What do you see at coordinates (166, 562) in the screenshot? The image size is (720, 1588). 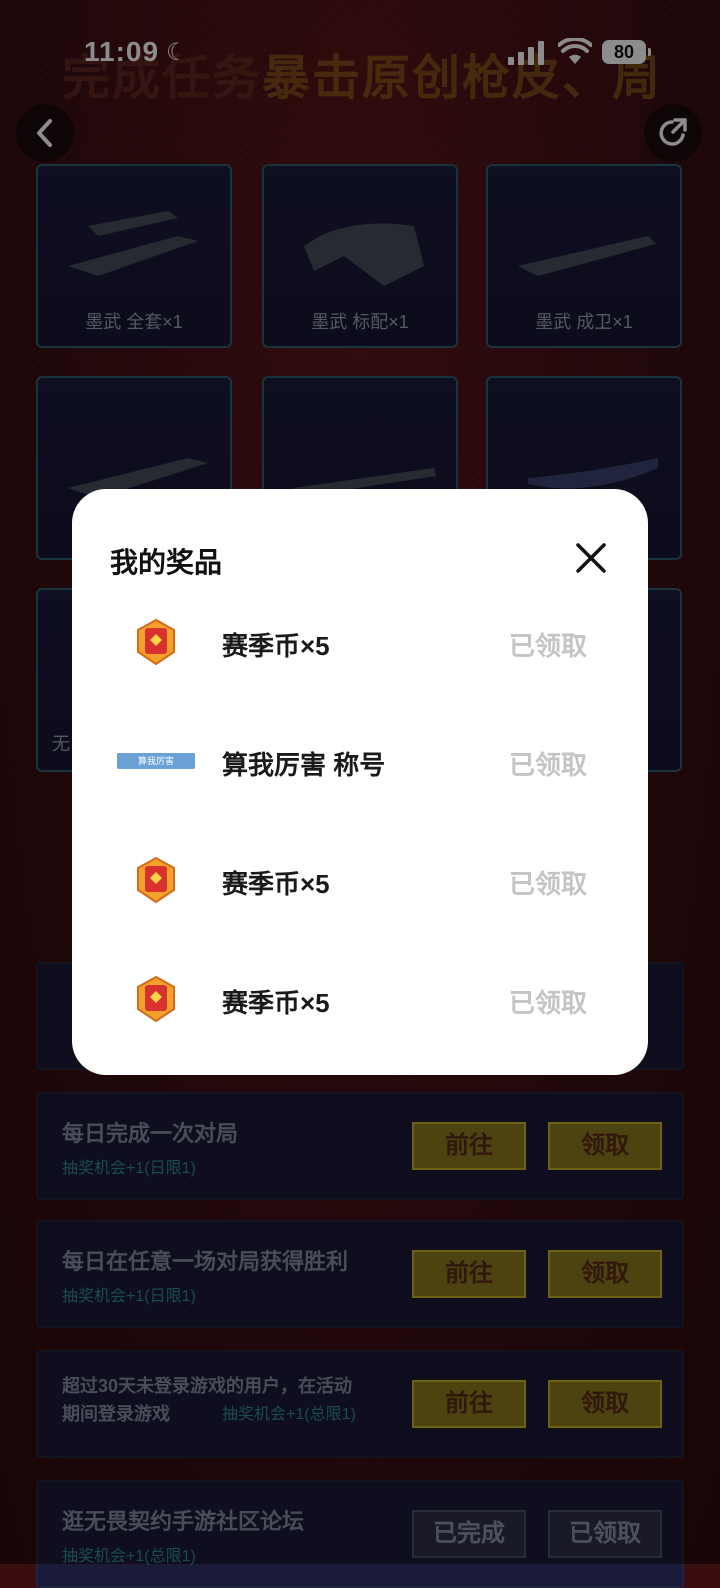 I see `dialog-title: 我的奖品` at bounding box center [166, 562].